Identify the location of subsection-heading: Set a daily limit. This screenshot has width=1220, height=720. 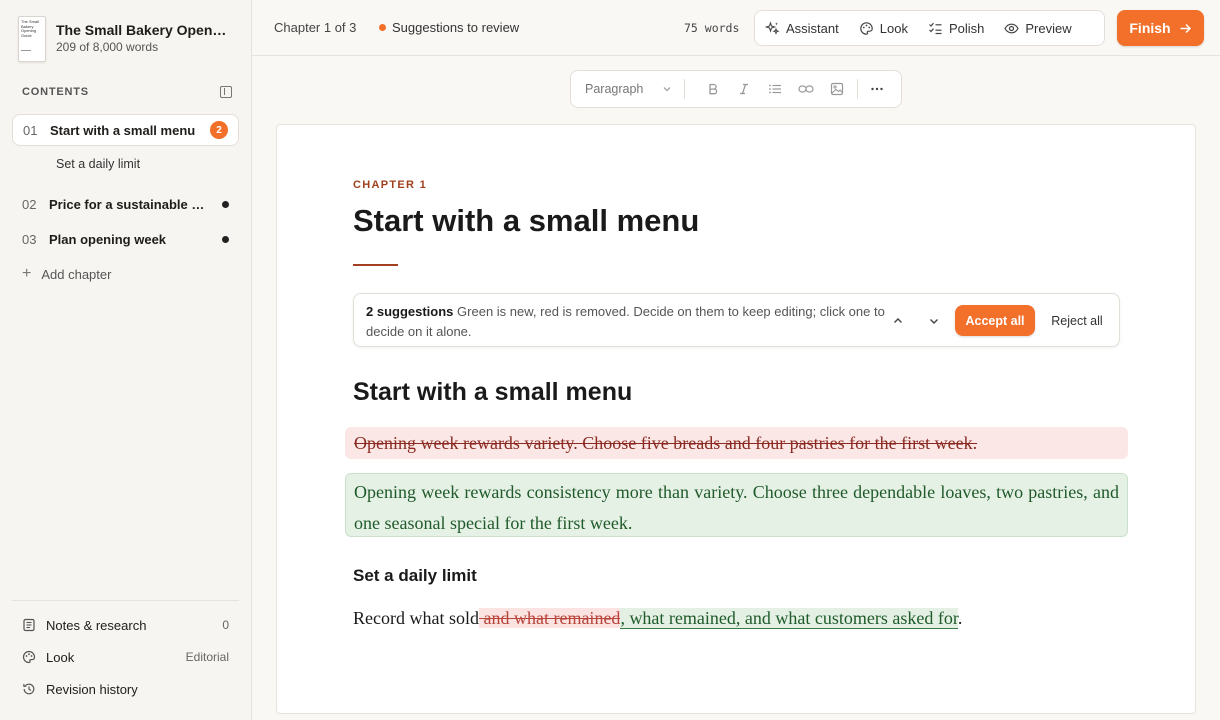
(415, 576).